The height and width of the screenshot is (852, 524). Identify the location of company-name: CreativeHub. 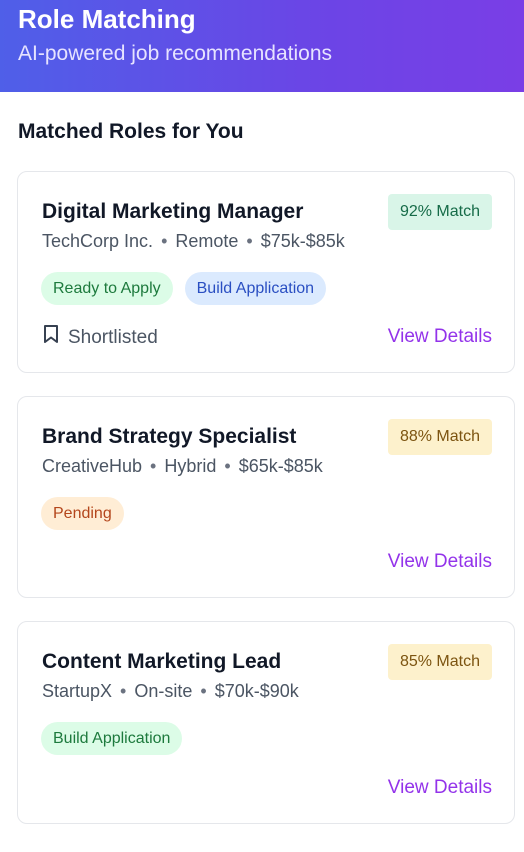
(92, 466).